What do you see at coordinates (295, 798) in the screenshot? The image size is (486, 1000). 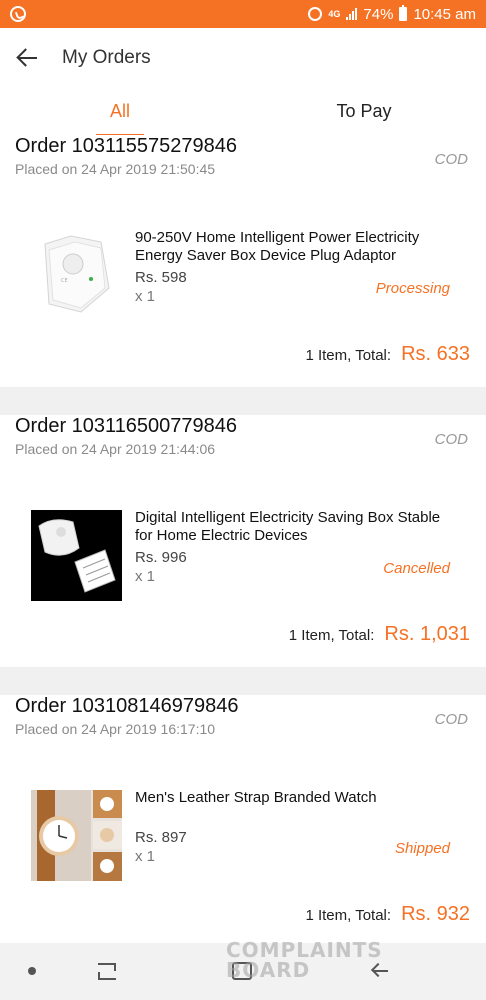 I see `product-name: Men's Leather Strap Branded Watch` at bounding box center [295, 798].